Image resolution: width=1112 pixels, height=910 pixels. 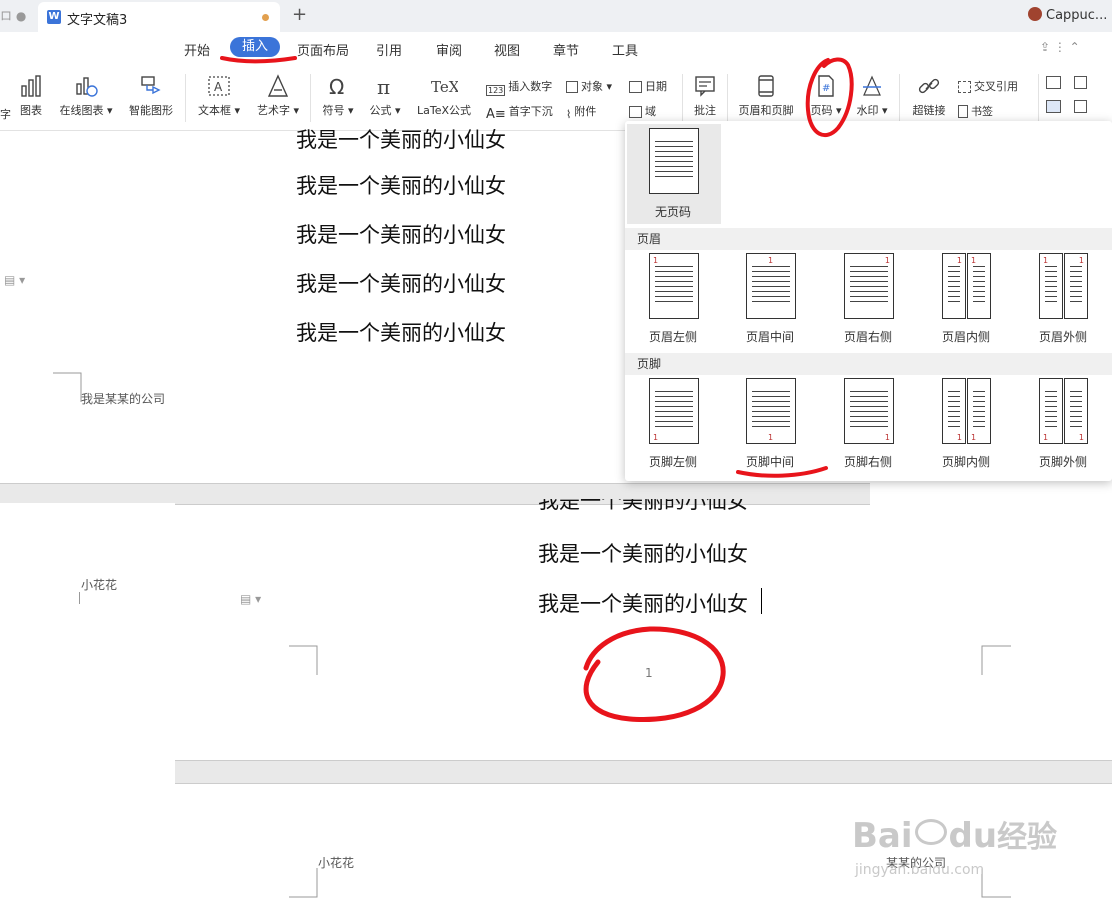 What do you see at coordinates (930, 832) in the screenshot?
I see `paw-icon` at bounding box center [930, 832].